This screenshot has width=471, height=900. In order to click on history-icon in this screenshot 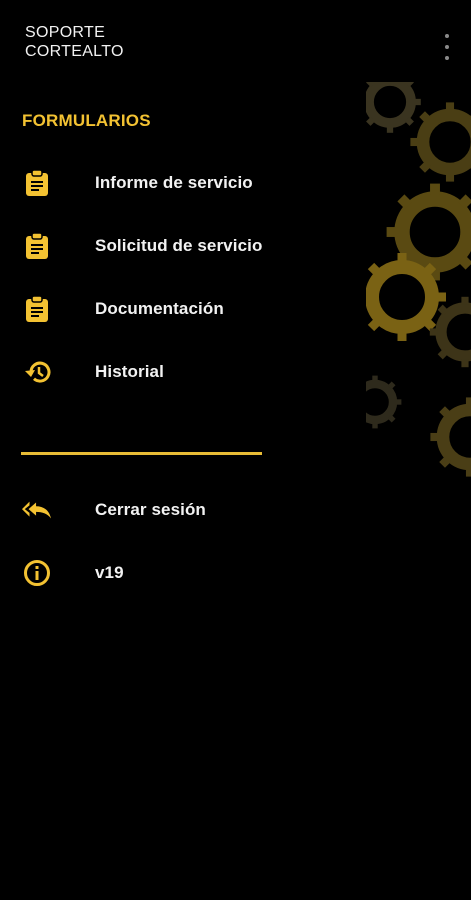, I will do `click(37, 372)`.